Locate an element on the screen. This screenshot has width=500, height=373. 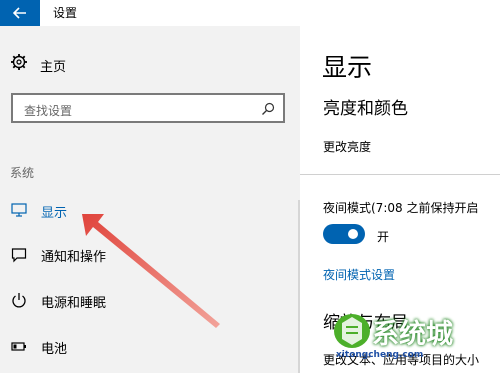
window-title: 设置 is located at coordinates (65, 13).